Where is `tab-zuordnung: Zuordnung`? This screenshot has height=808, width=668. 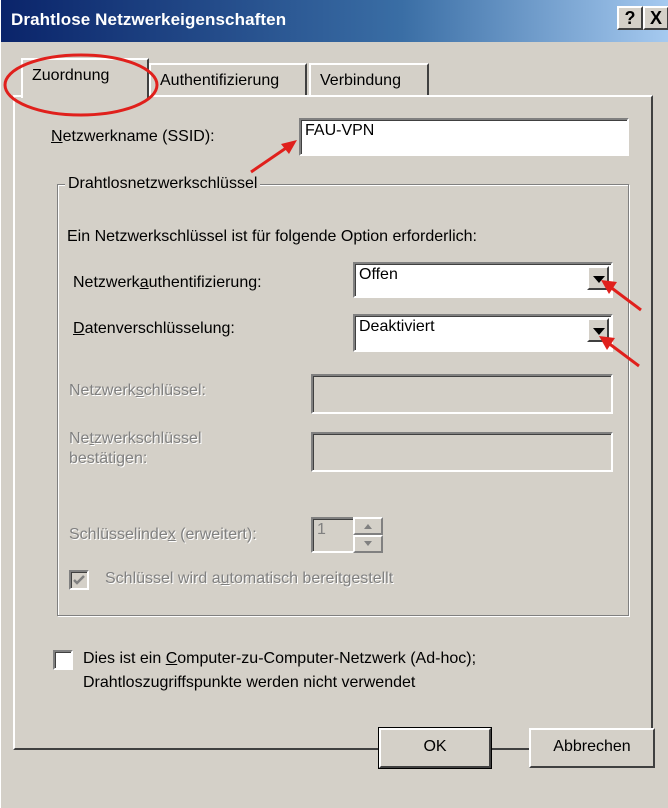 tab-zuordnung: Zuordnung is located at coordinates (85, 78).